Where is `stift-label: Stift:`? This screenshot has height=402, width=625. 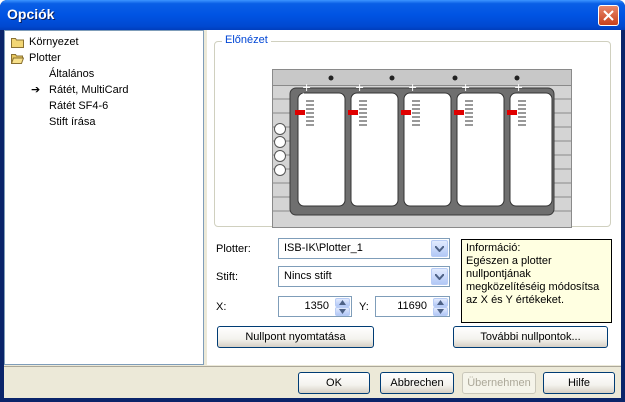 stift-label: Stift: is located at coordinates (227, 277).